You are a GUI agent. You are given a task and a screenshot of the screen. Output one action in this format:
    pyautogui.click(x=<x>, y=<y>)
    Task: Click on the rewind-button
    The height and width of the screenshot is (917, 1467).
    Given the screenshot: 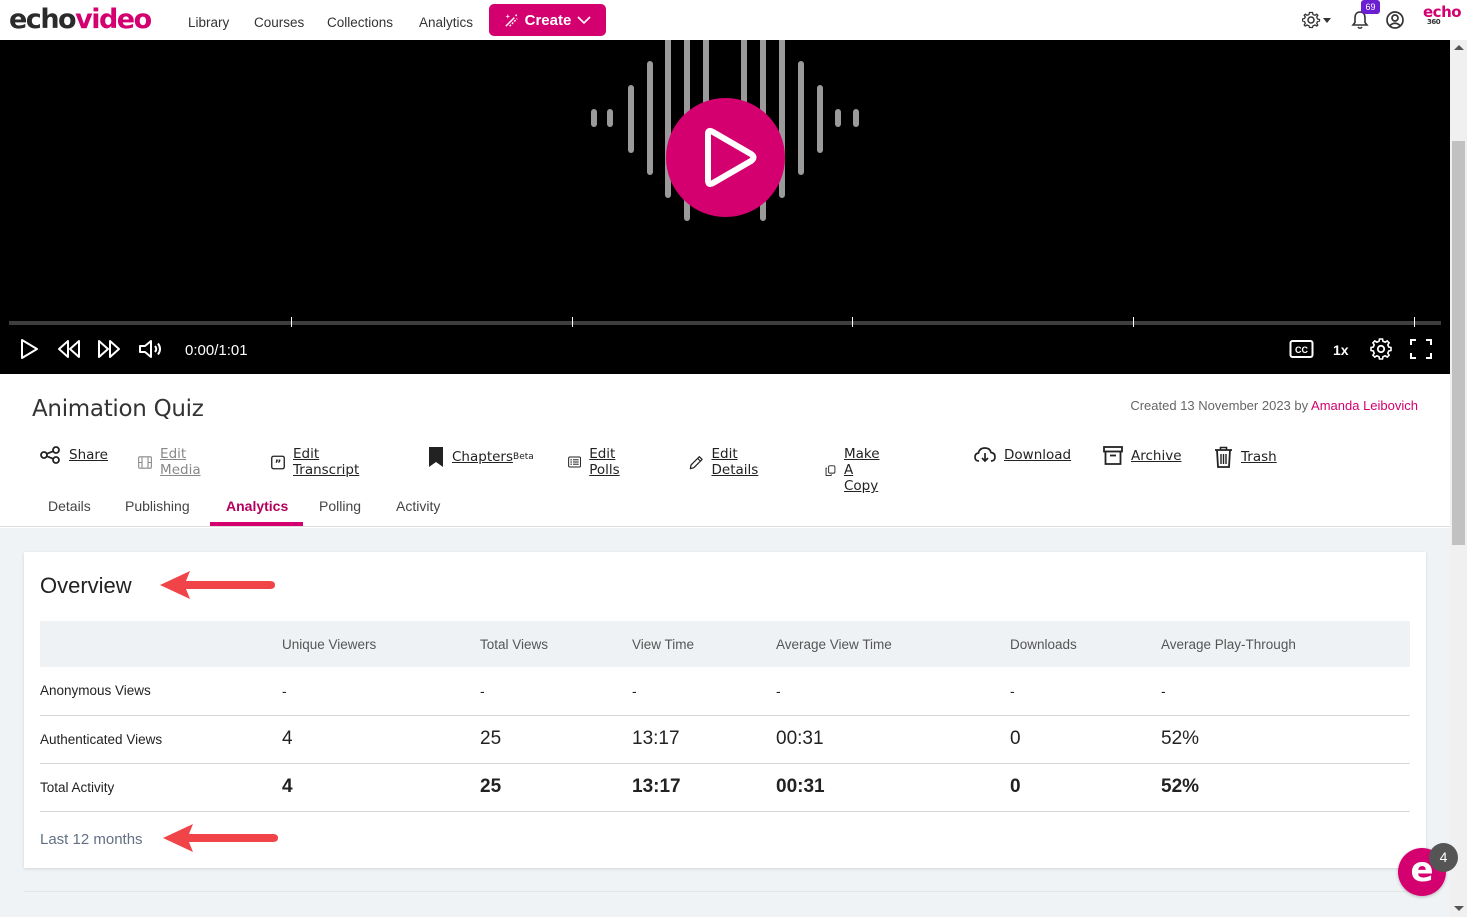 What is the action you would take?
    pyautogui.click(x=69, y=351)
    